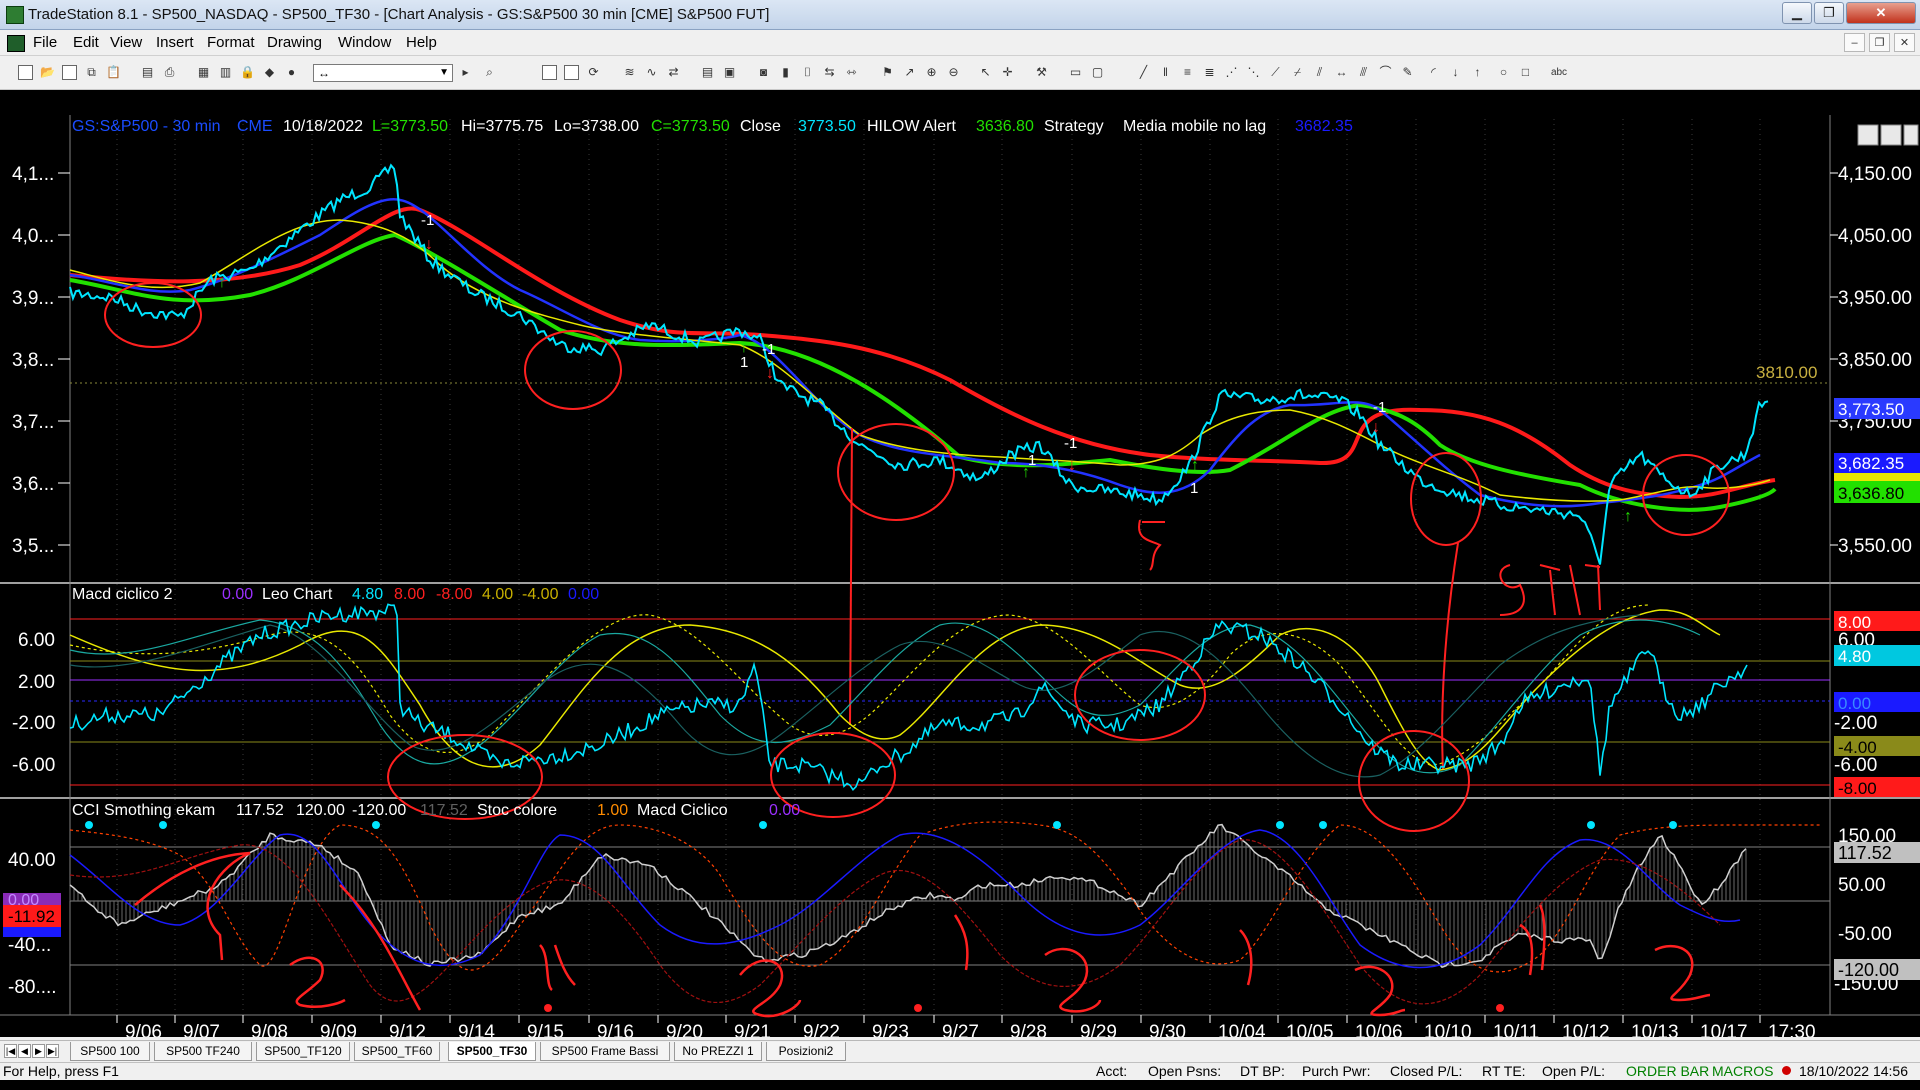 Image resolution: width=1920 pixels, height=1090 pixels. I want to click on tools-icon: ⚒, so click(1041, 72).